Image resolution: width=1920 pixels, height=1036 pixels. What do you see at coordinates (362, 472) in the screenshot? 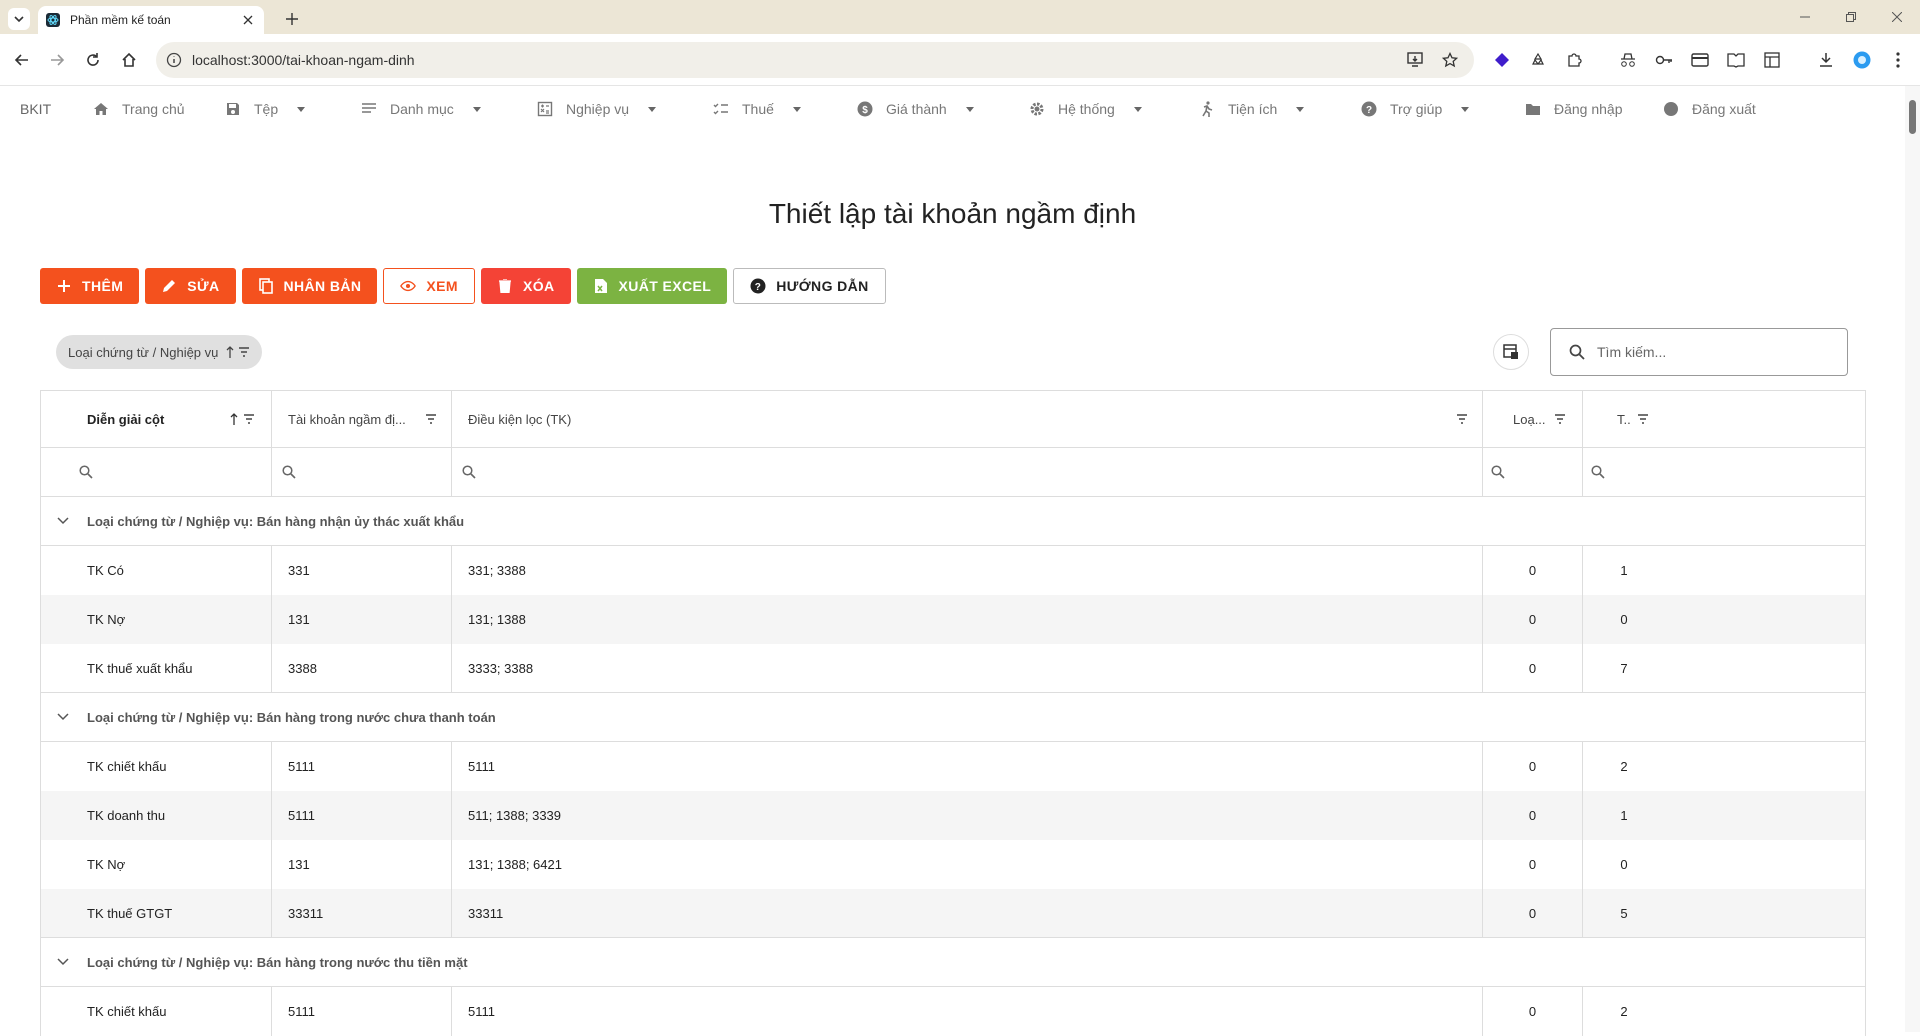
I see `column-filter-default-account` at bounding box center [362, 472].